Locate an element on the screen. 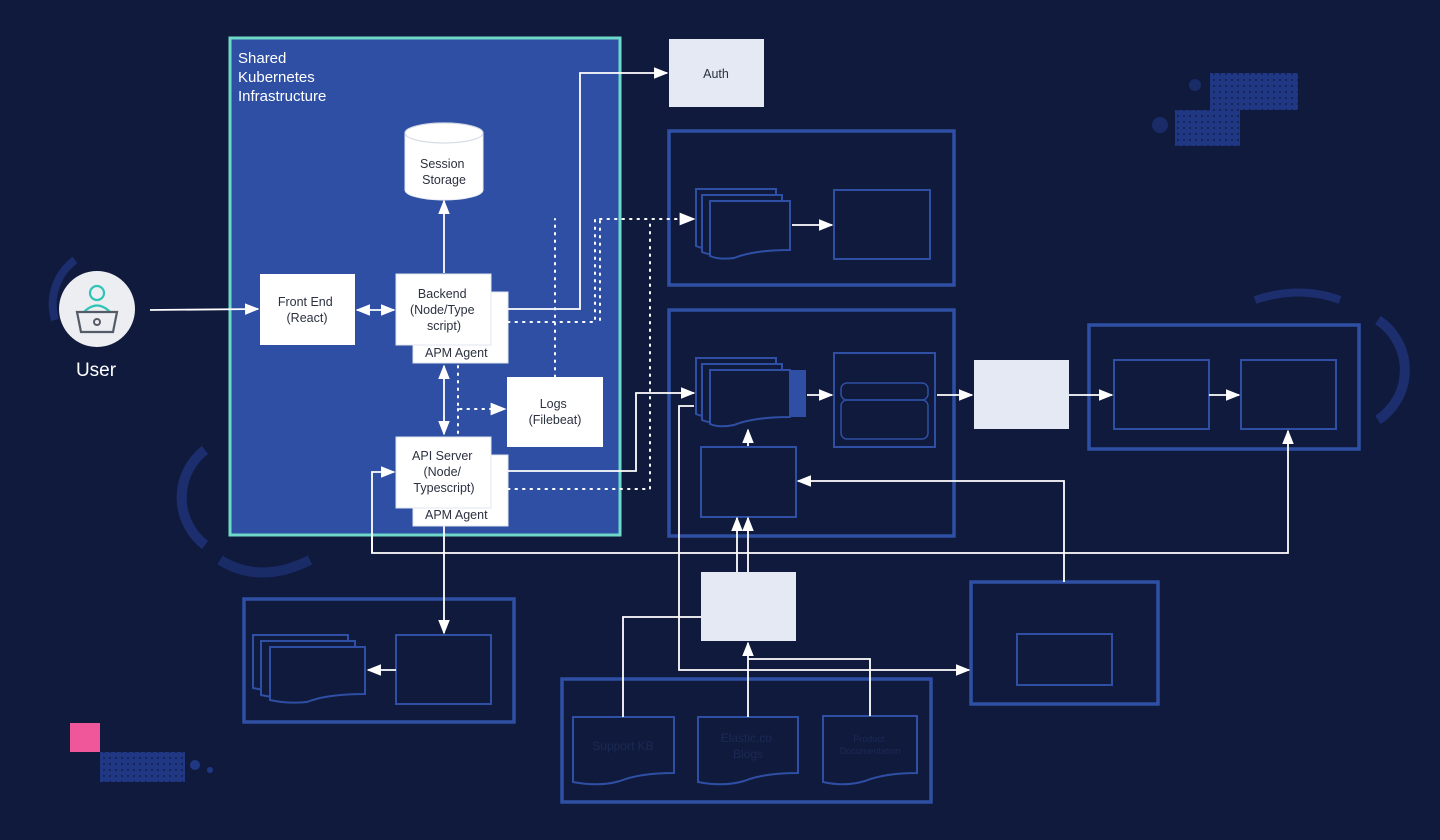 The width and height of the screenshot is (1440, 840). auth-node: Auth is located at coordinates (716, 73).